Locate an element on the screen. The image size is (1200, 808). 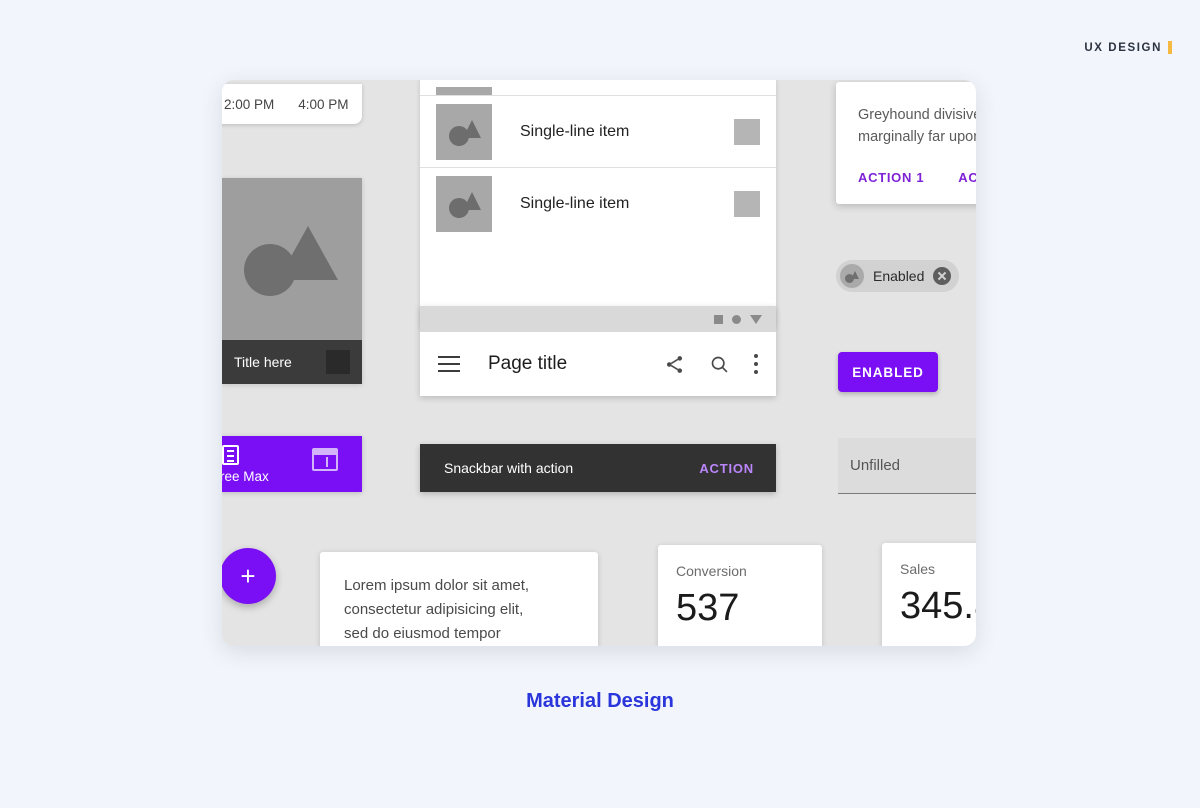
image-placeholder-icon is located at coordinates (292, 261).